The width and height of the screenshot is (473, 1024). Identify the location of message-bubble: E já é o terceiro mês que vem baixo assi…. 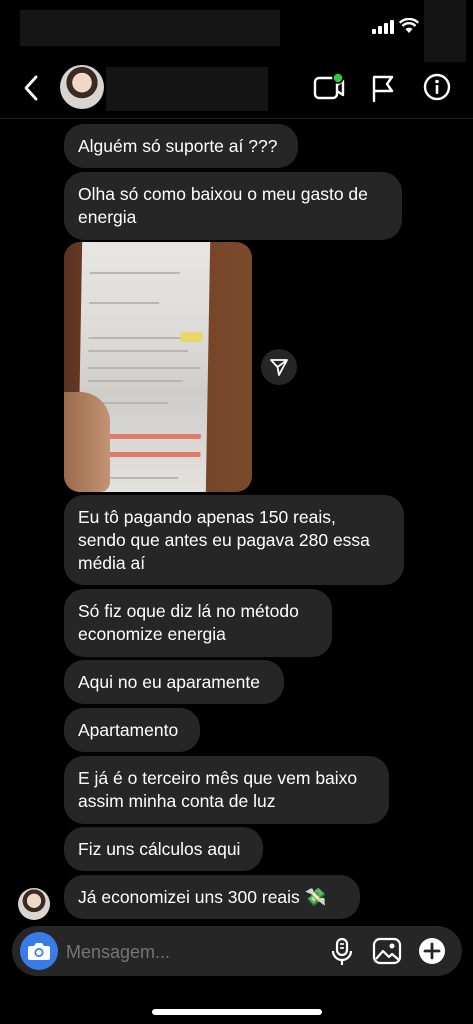
(226, 790).